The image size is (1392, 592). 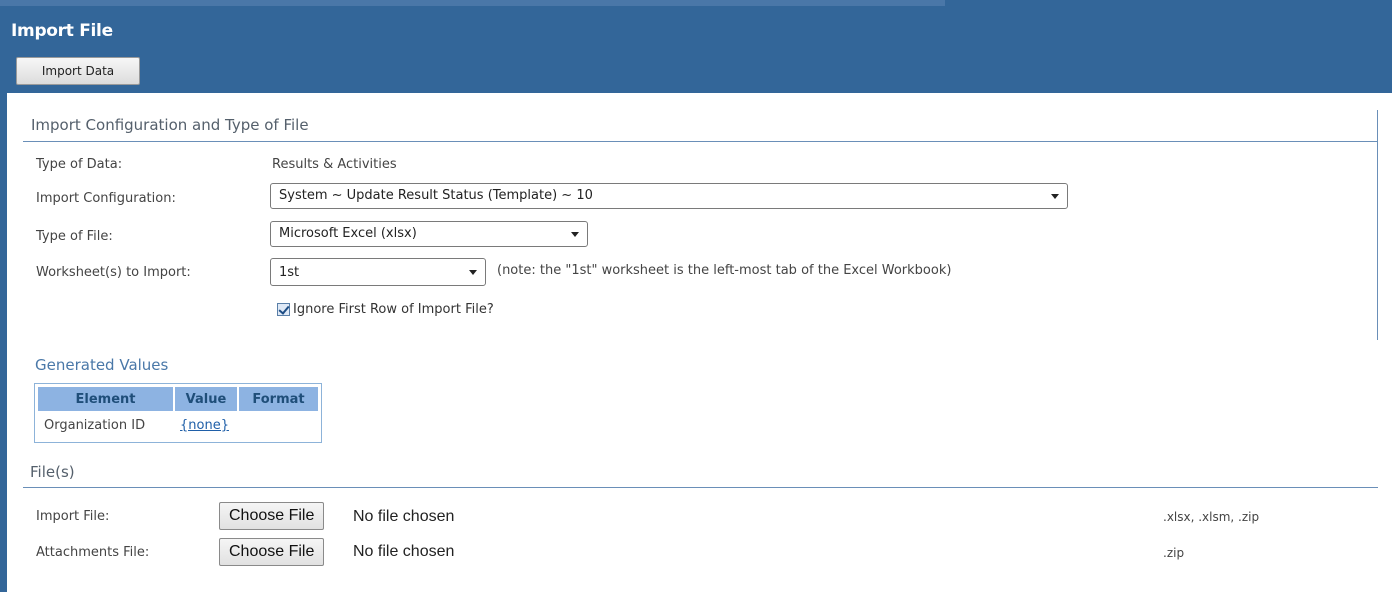 I want to click on column-header-format: Format, so click(x=278, y=399).